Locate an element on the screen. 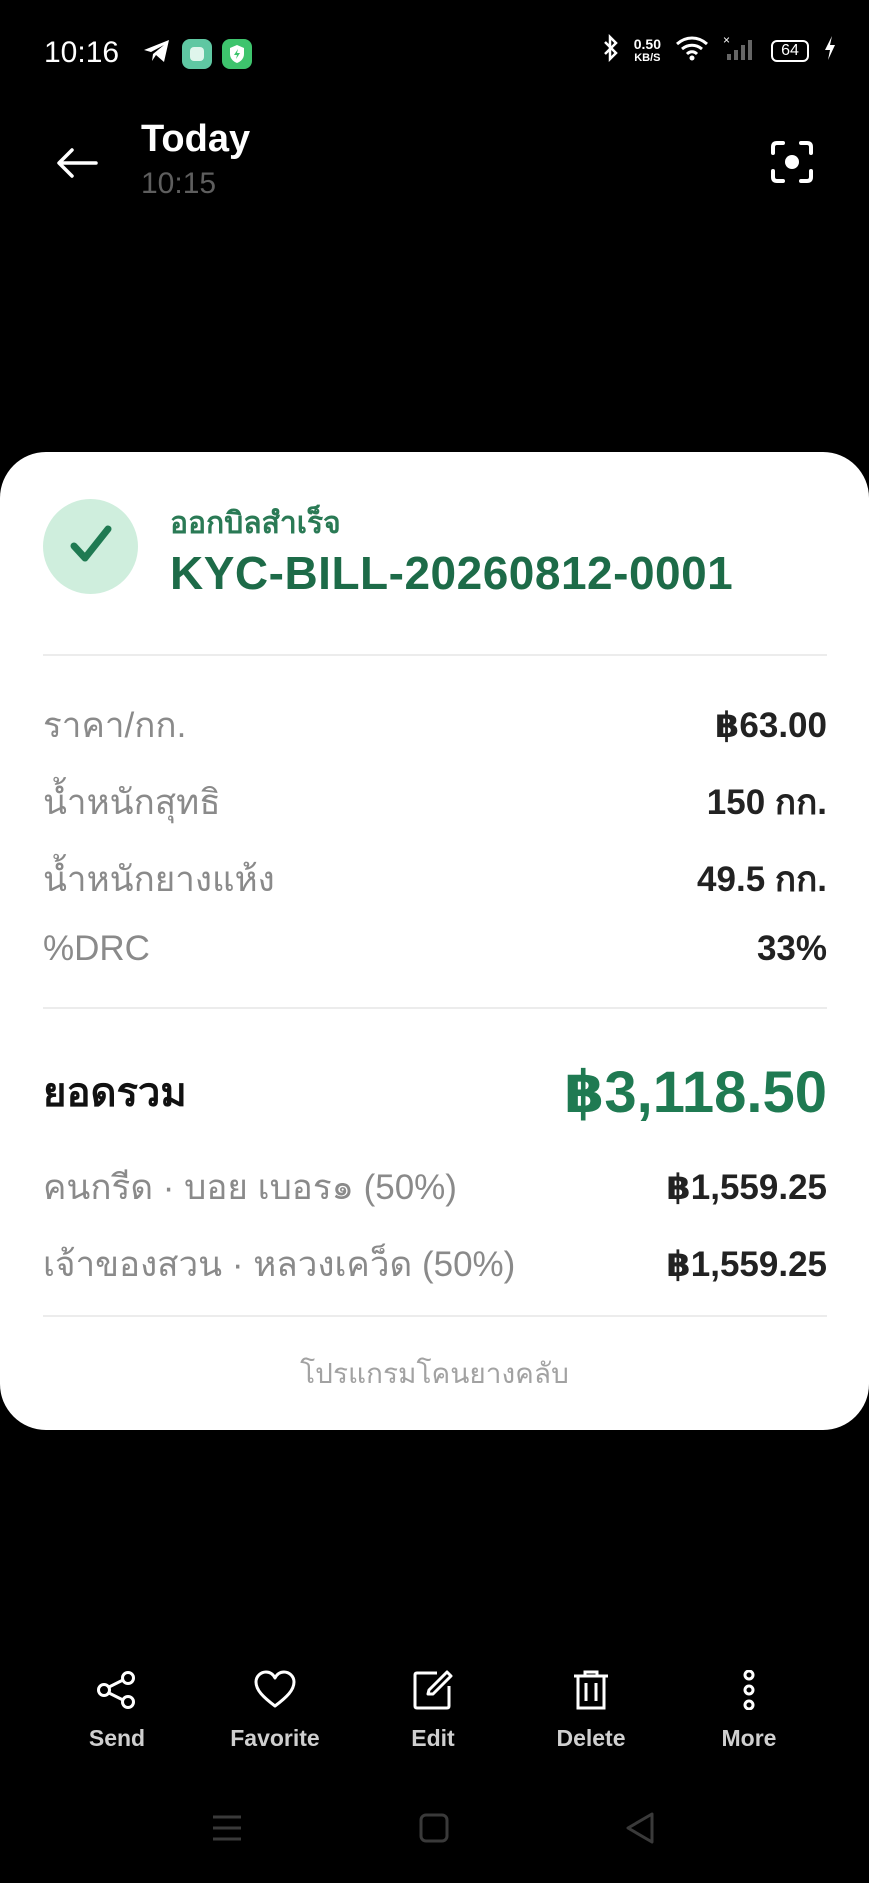  app-icon is located at coordinates (197, 53).